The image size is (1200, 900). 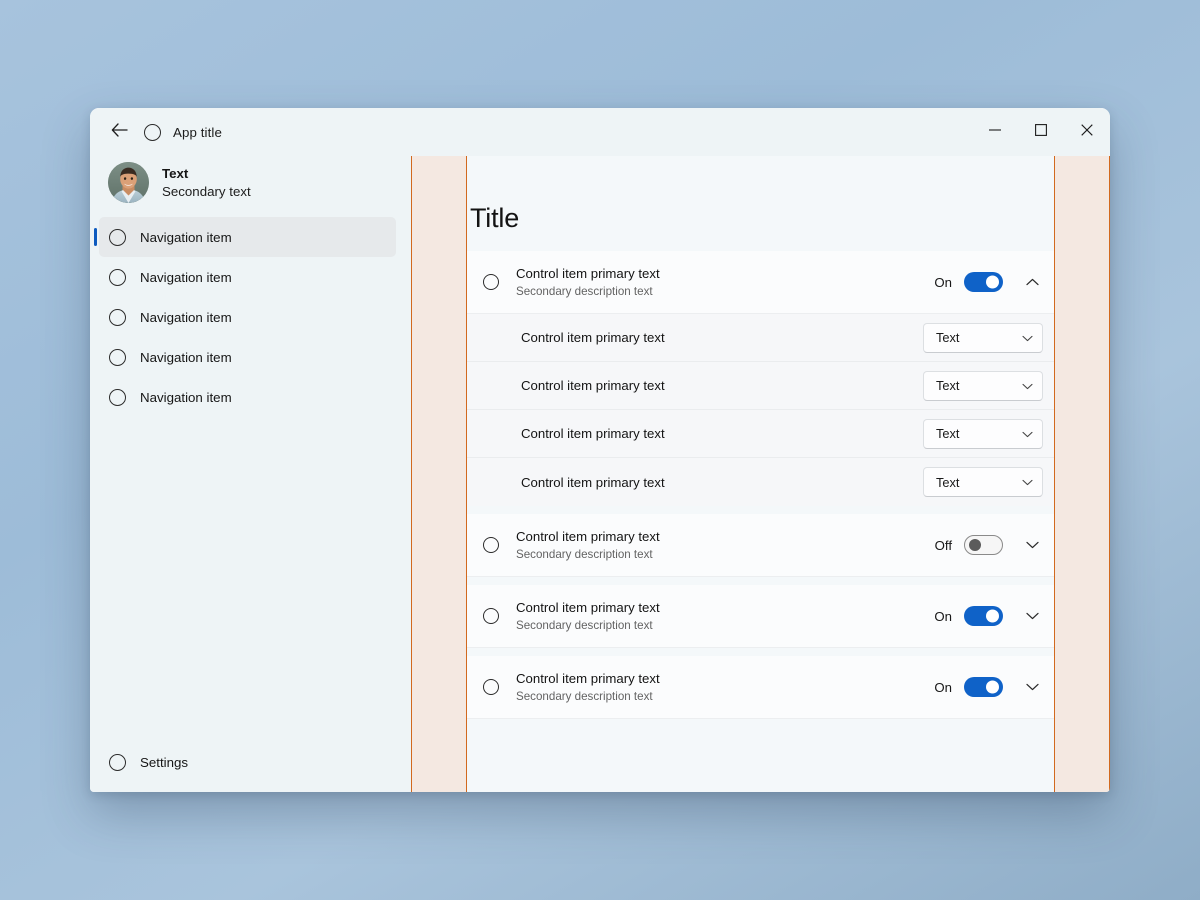 I want to click on avatar, so click(x=128, y=182).